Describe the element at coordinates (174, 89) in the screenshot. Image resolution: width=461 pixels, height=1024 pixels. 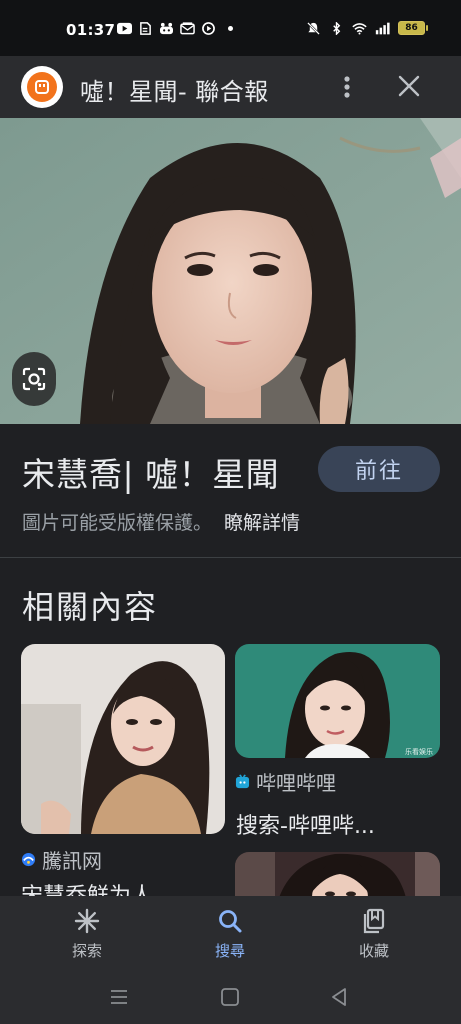
I see `site-title: 噓！星聞- 聯合報` at that location.